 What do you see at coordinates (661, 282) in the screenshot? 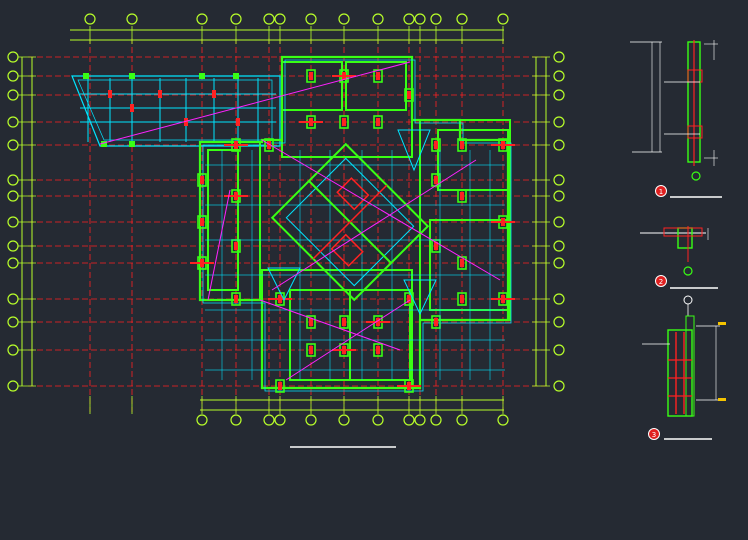
I see `detail-number: 2` at bounding box center [661, 282].